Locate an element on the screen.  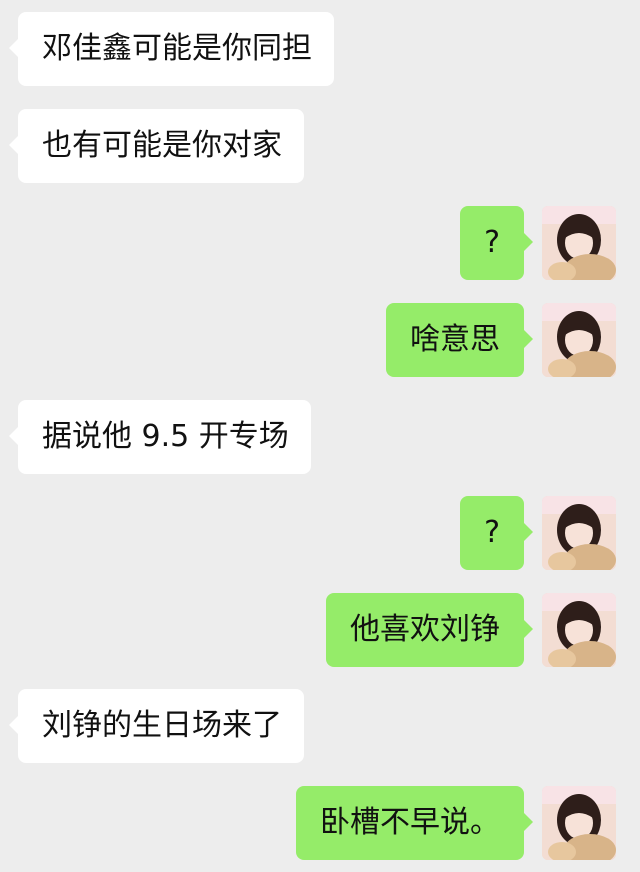
message-incoming: 邓佳鑫可能是你同担 is located at coordinates (320, 50).